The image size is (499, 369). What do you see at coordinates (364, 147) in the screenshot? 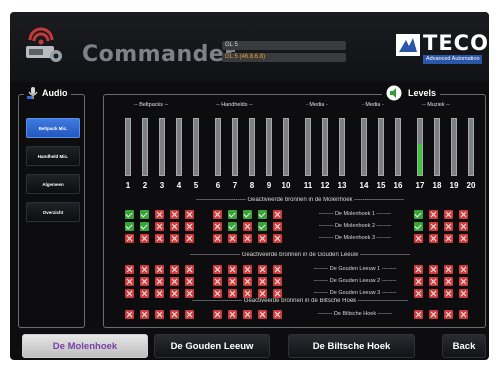
I see `level-meter` at bounding box center [364, 147].